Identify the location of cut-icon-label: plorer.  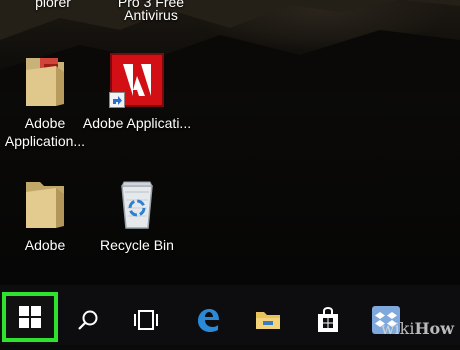
(53, 5).